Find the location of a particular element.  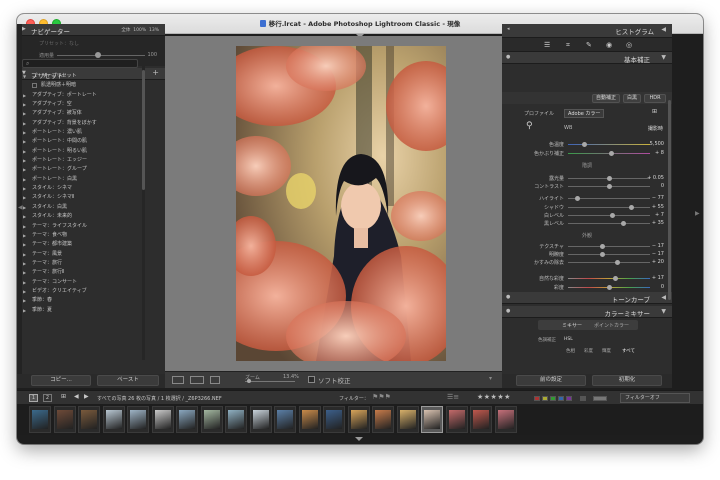

preset-item: ▶ スタイル：シネマⅡ is located at coordinates (82, 197).